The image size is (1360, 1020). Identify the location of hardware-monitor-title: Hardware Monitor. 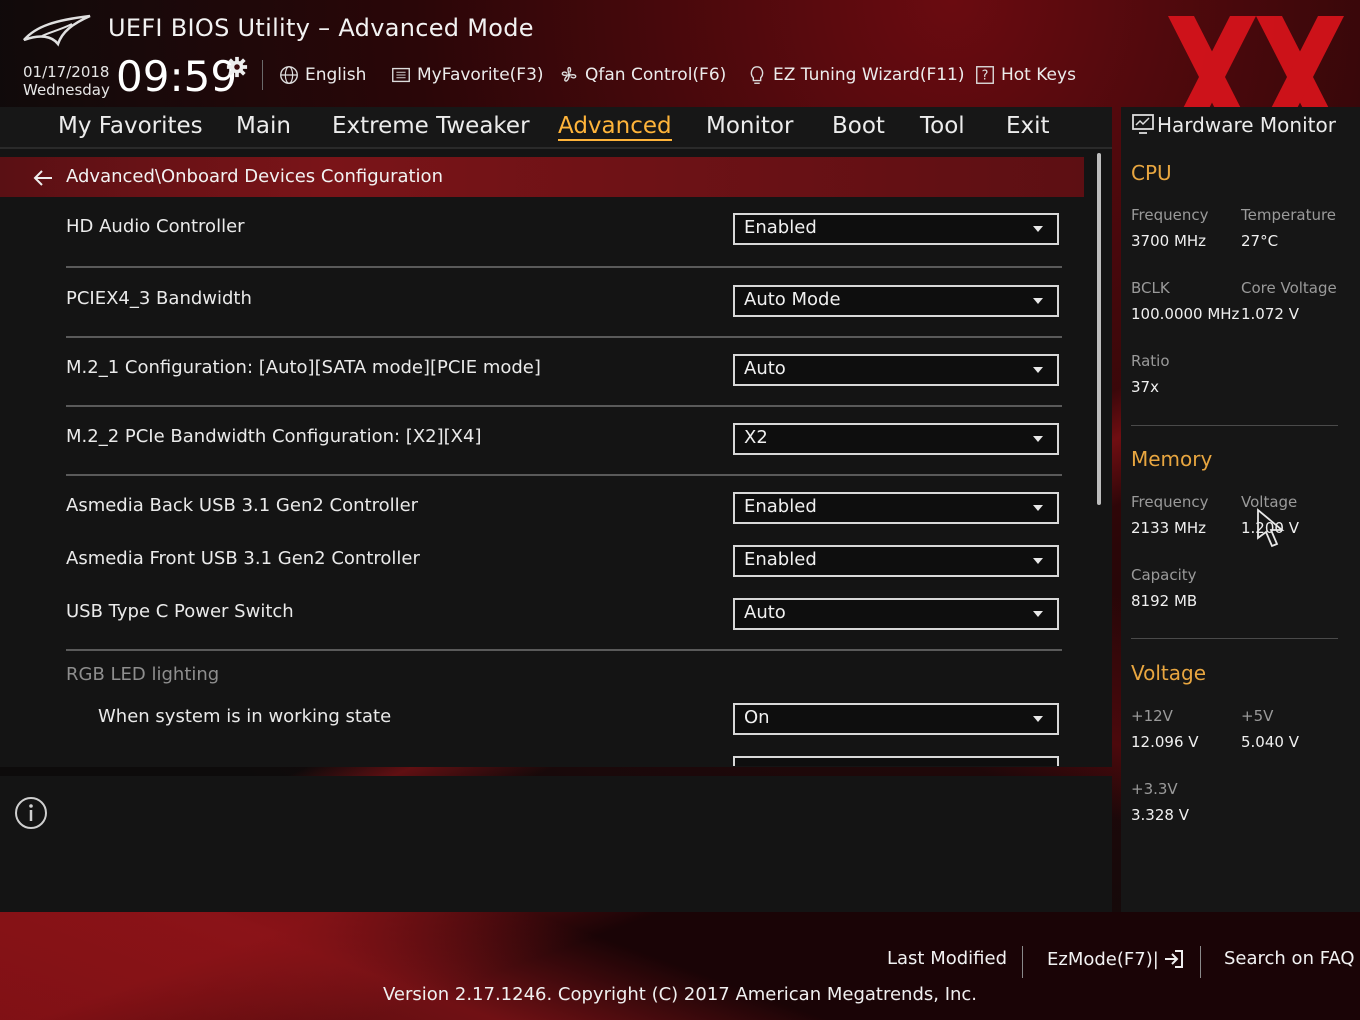
(1246, 125).